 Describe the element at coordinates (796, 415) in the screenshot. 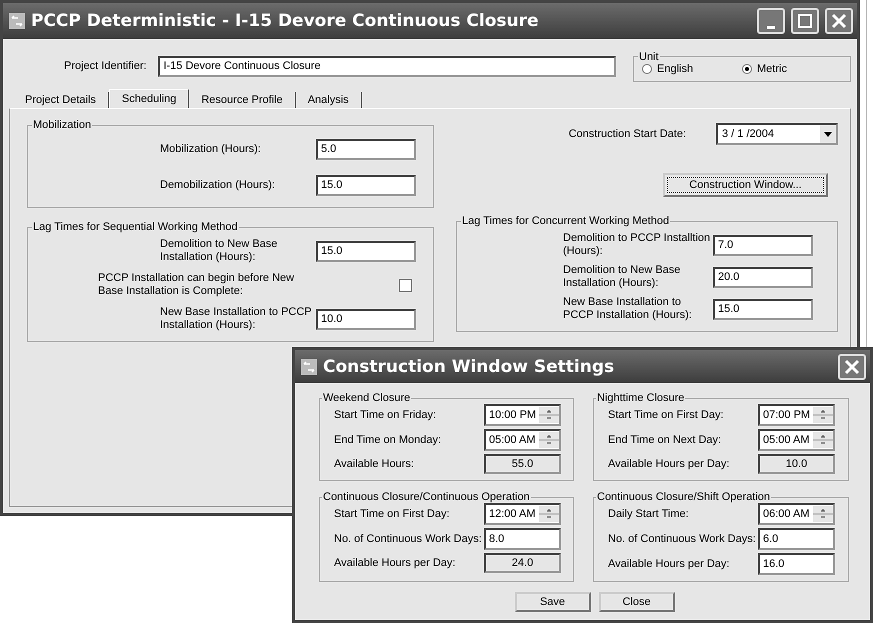

I see `time-spinner: 07:00 PM` at that location.